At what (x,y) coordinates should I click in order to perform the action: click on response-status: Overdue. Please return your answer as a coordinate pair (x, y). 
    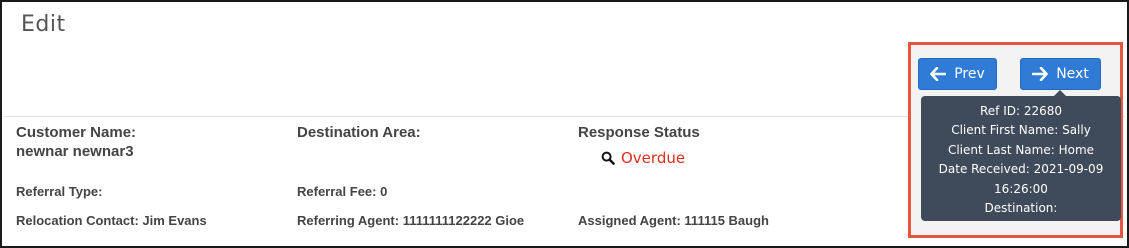
    Looking at the image, I should click on (643, 158).